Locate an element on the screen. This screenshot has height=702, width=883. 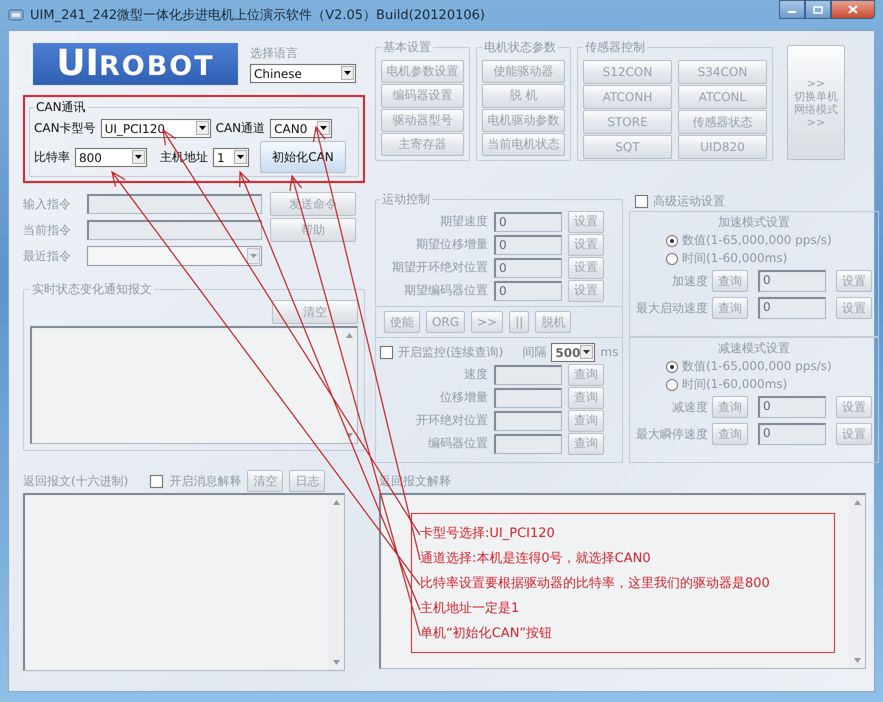
sensor-button: S12CON is located at coordinates (627, 72).